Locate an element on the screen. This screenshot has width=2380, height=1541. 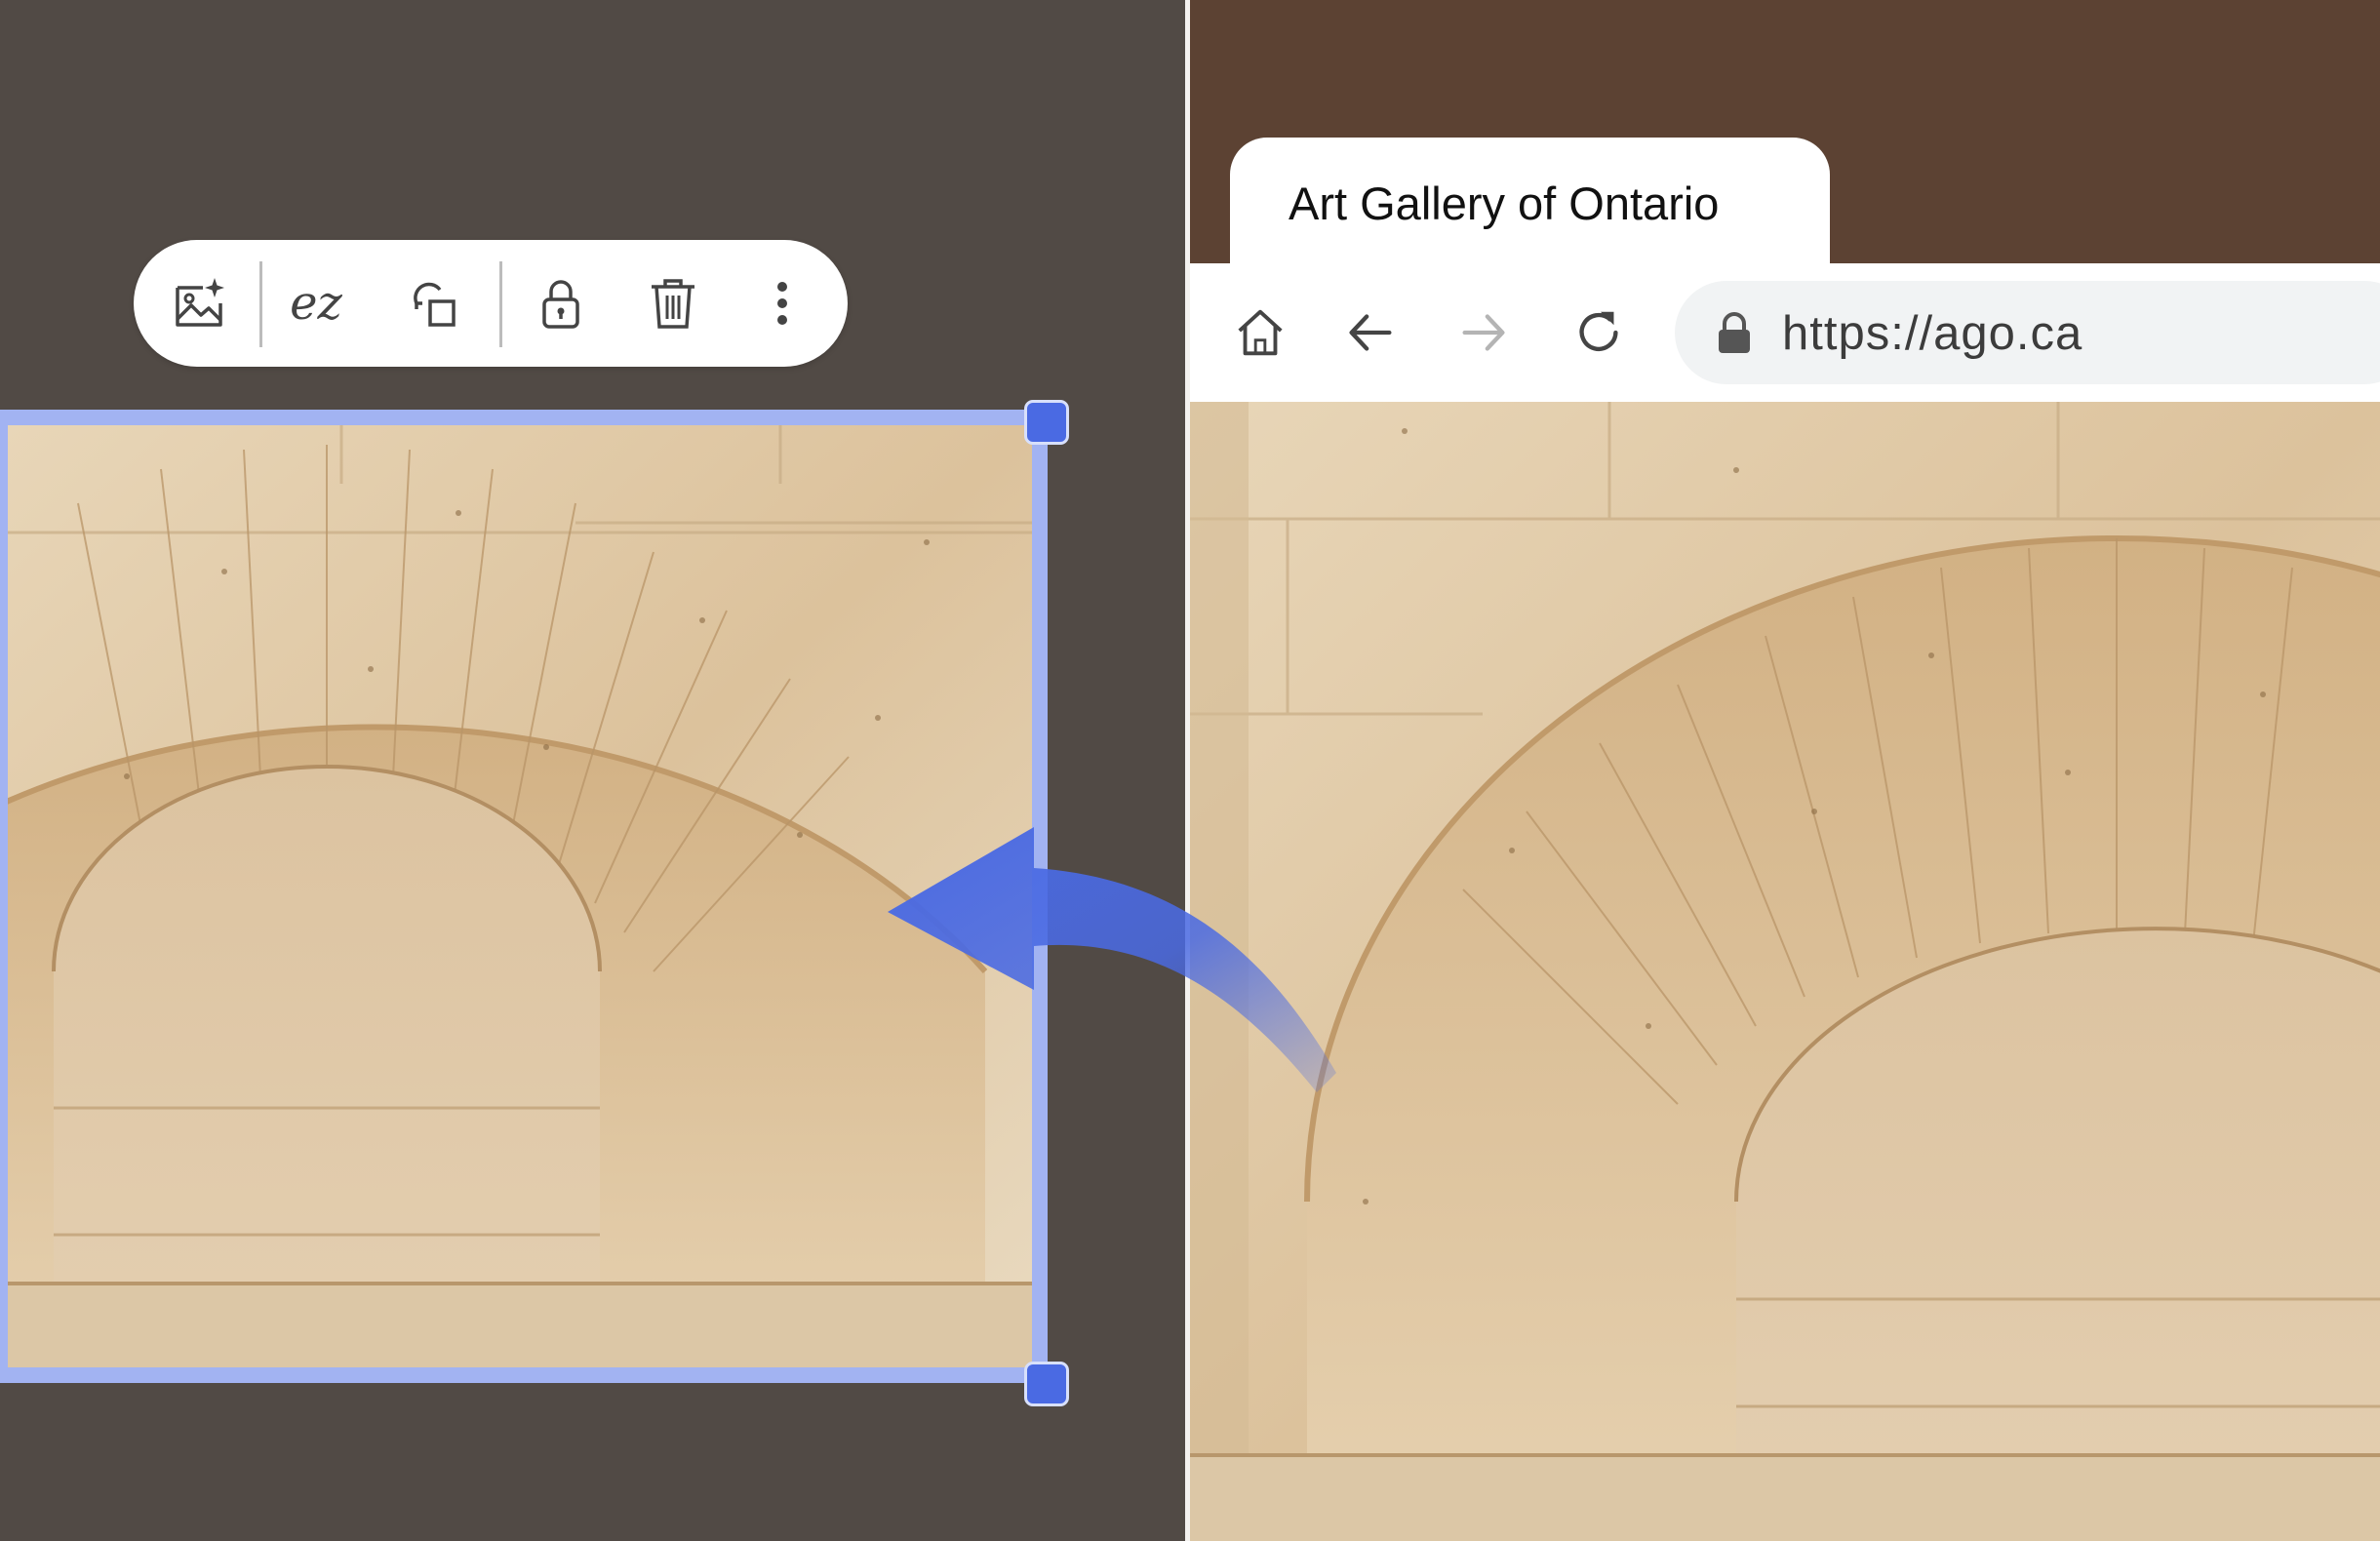
signature-button: ez is located at coordinates (316, 303).